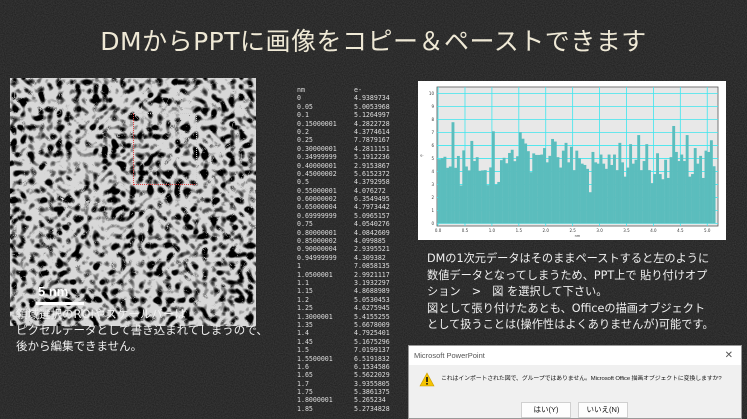 Image resolution: width=747 pixels, height=419 pixels. Describe the element at coordinates (317, 123) in the screenshot. I see `cell-nm: 0.15000001` at that location.